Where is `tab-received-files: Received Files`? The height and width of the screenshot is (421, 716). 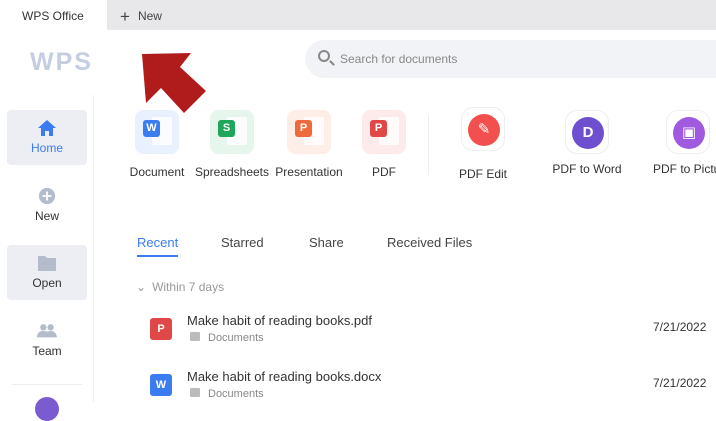 tab-received-files: Received Files is located at coordinates (429, 242).